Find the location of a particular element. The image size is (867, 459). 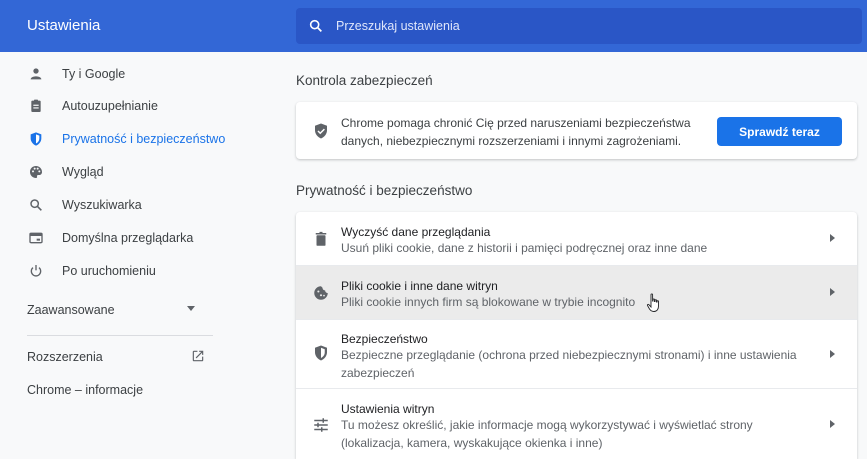

sidebar-item-label: Domyślna przeglądarka is located at coordinates (128, 237).